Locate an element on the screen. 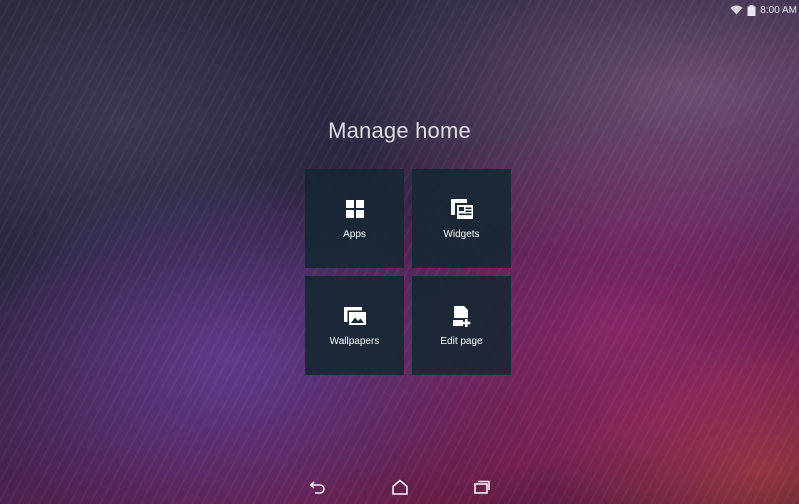  edit-page-icon is located at coordinates (462, 316).